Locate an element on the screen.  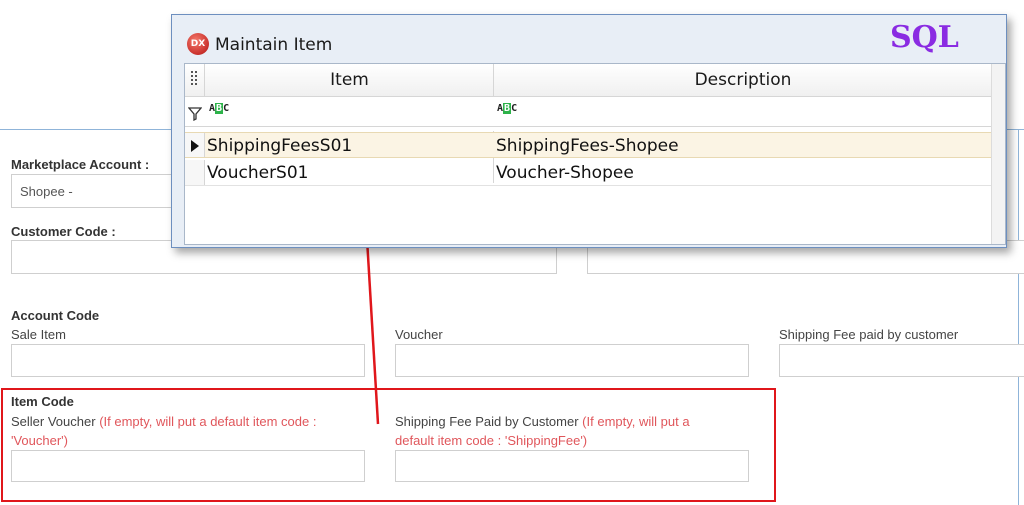
grid-filter-row: ABC ABC is located at coordinates (595, 112).